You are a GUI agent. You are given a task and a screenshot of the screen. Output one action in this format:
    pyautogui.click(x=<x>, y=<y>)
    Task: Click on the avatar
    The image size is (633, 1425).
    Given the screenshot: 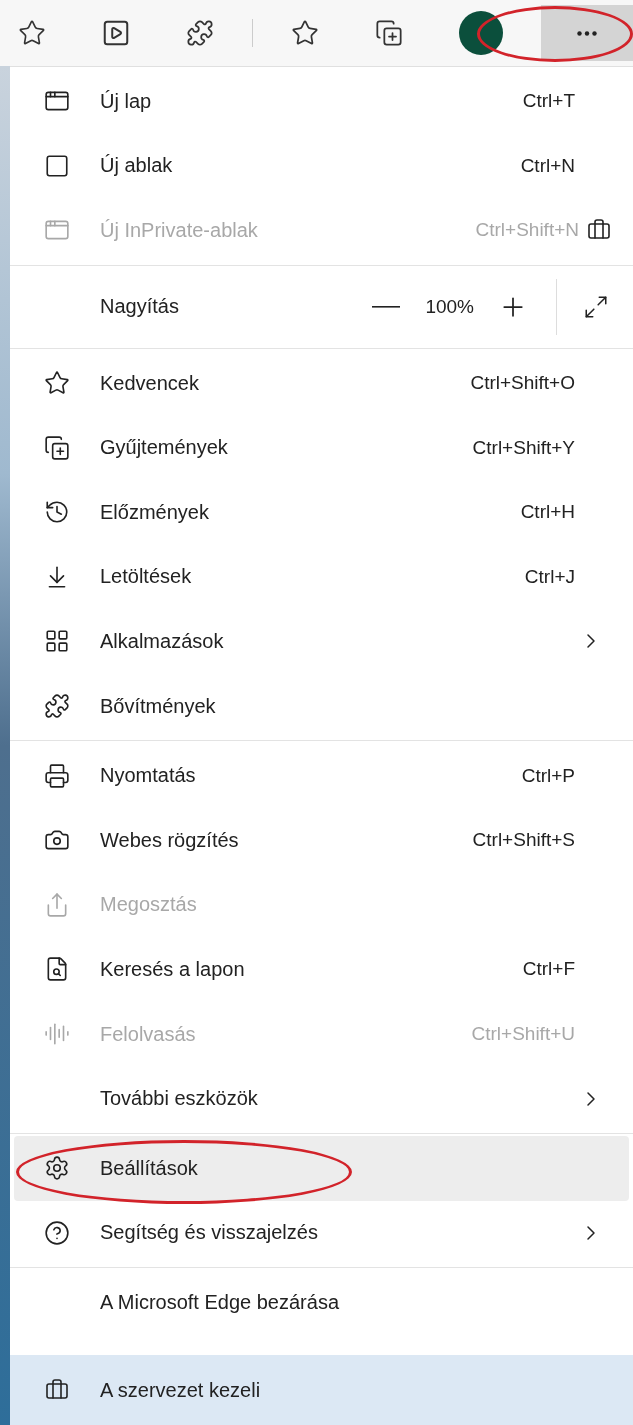 What is the action you would take?
    pyautogui.click(x=481, y=33)
    